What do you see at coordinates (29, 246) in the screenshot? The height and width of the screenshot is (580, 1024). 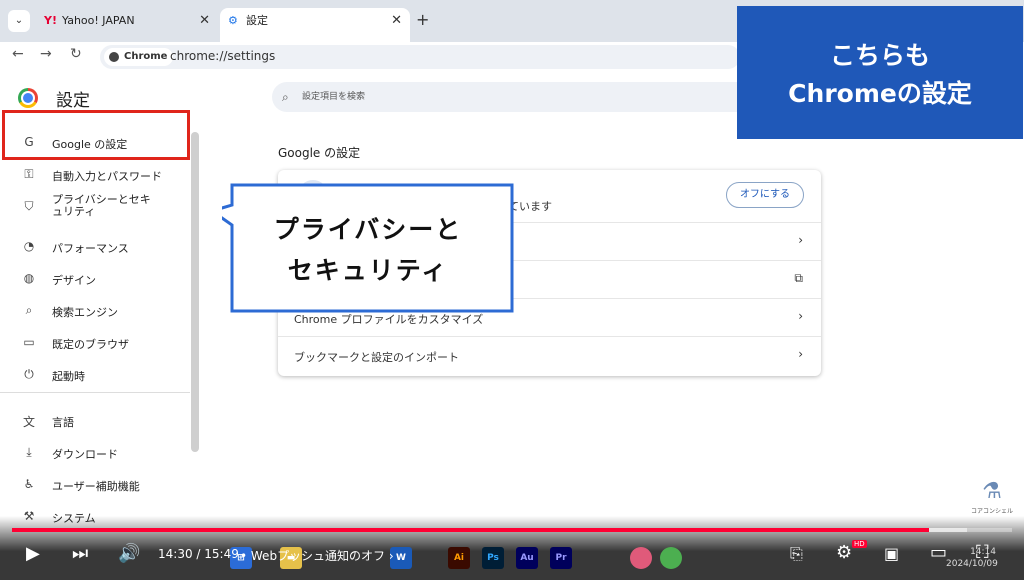 I see `speedometer-icon: ◔` at bounding box center [29, 246].